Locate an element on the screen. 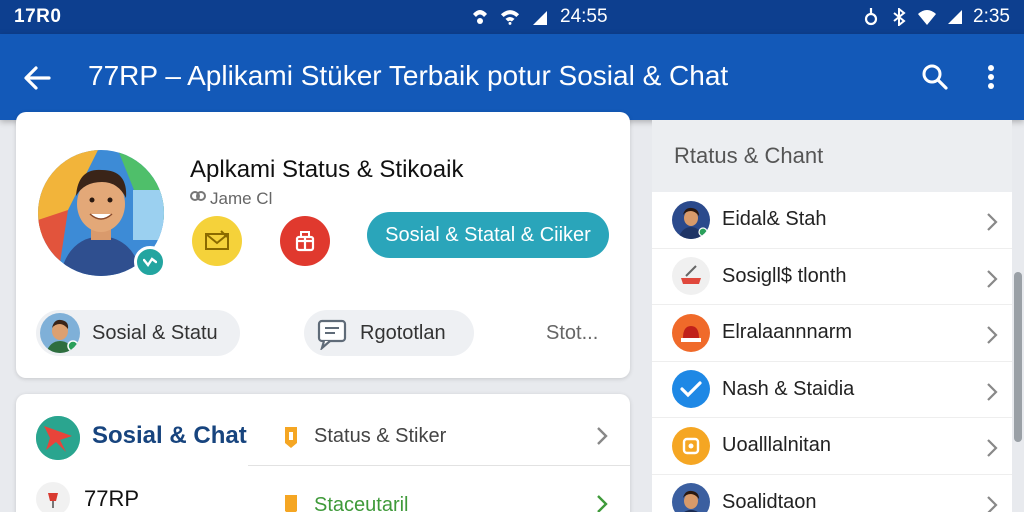 The width and height of the screenshot is (1024, 512). chip-rgototlan: Rgototlan is located at coordinates (389, 333).